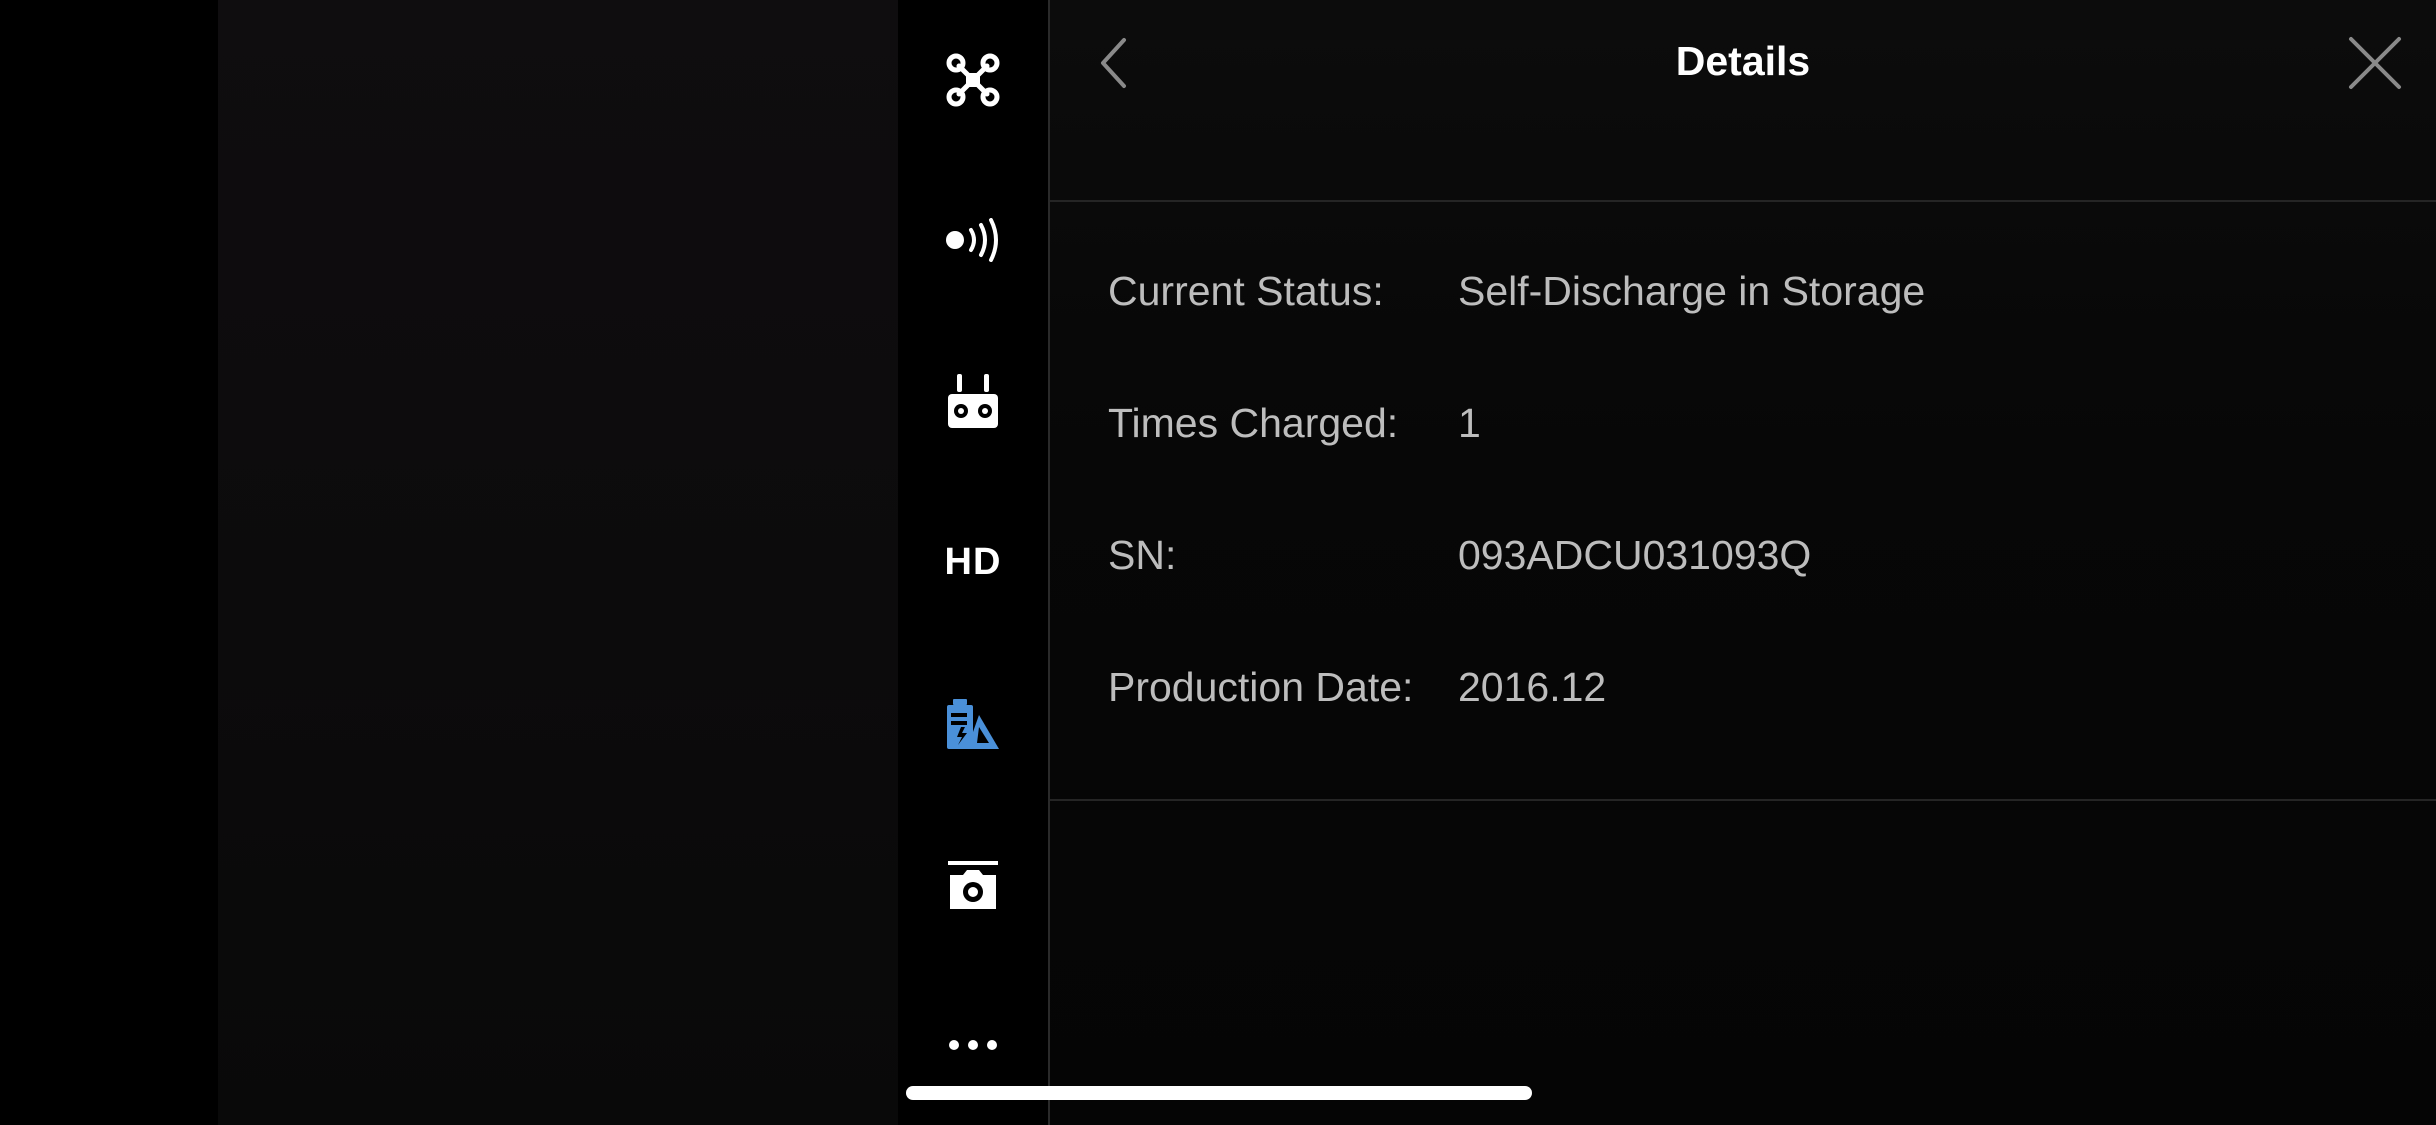  I want to click on sidebar-item-battery, so click(973, 725).